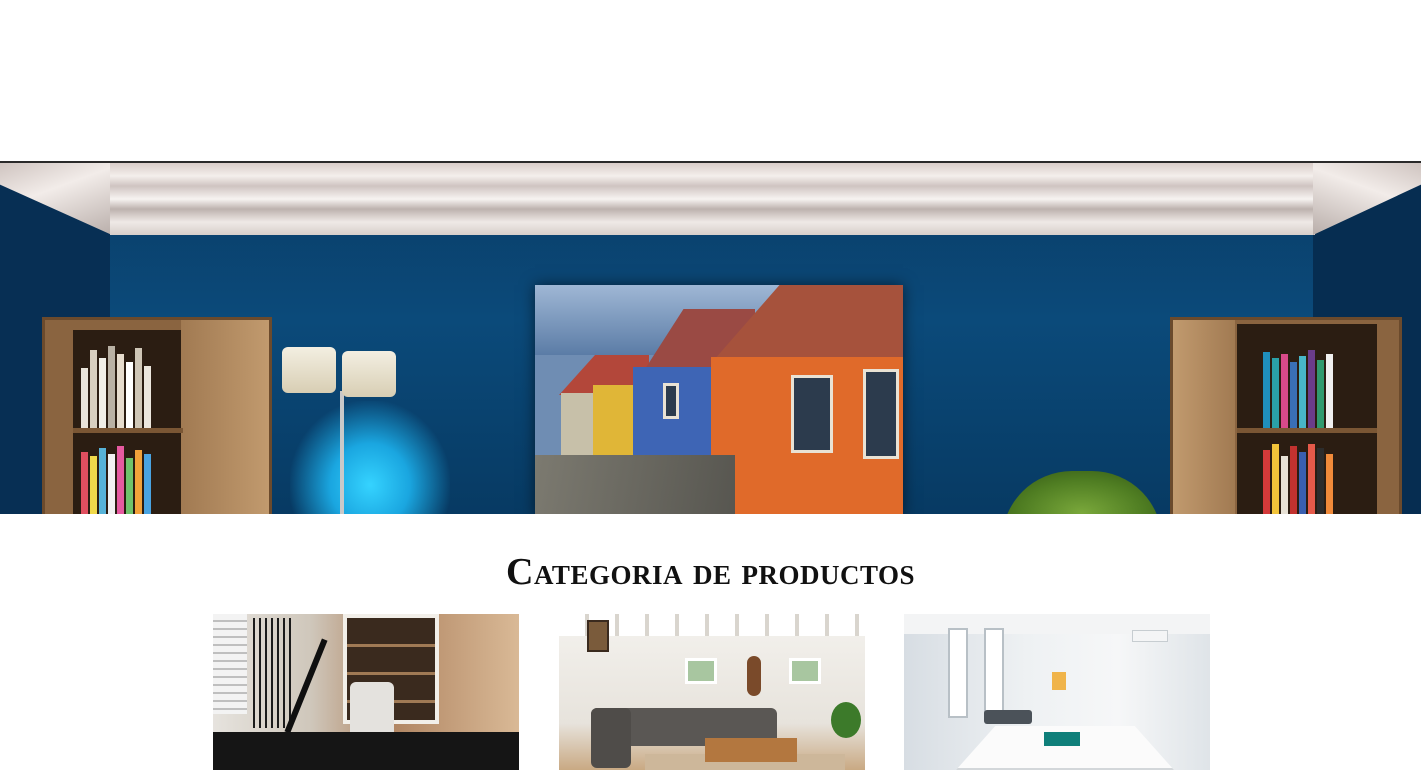  I want to click on wall-painting, so click(719, 399).